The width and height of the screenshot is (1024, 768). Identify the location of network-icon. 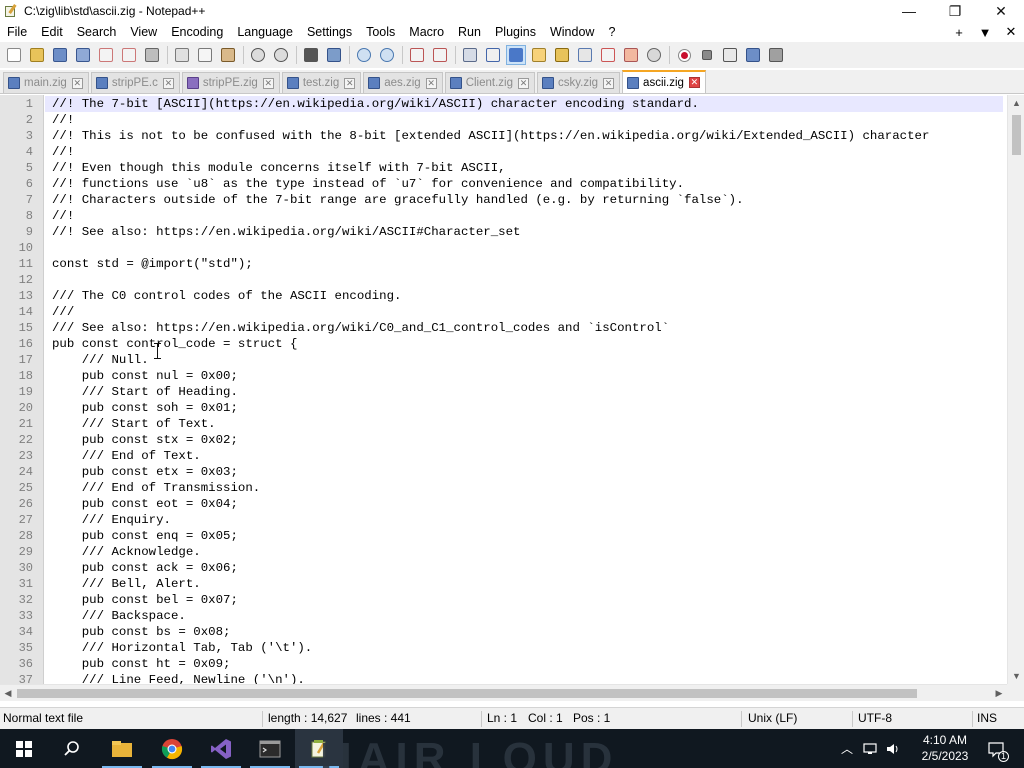
(870, 748).